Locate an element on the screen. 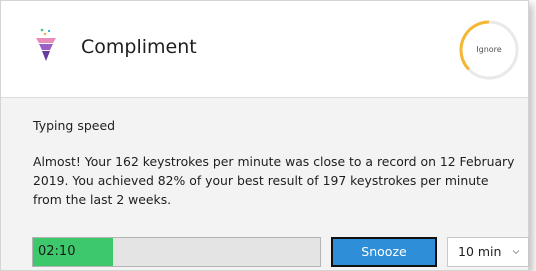 This screenshot has height=271, width=536. ignore-button: Ignore is located at coordinates (489, 50).